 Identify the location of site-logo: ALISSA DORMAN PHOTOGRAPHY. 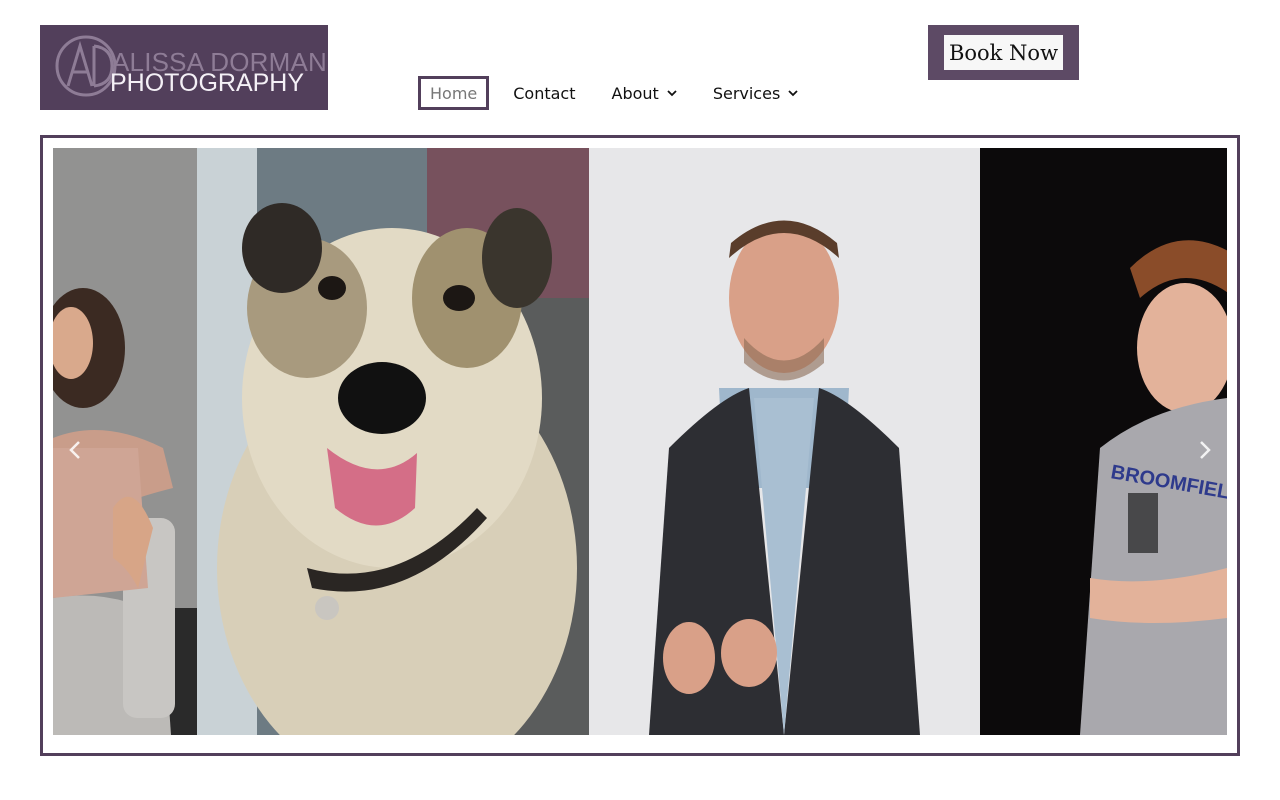
(184, 67).